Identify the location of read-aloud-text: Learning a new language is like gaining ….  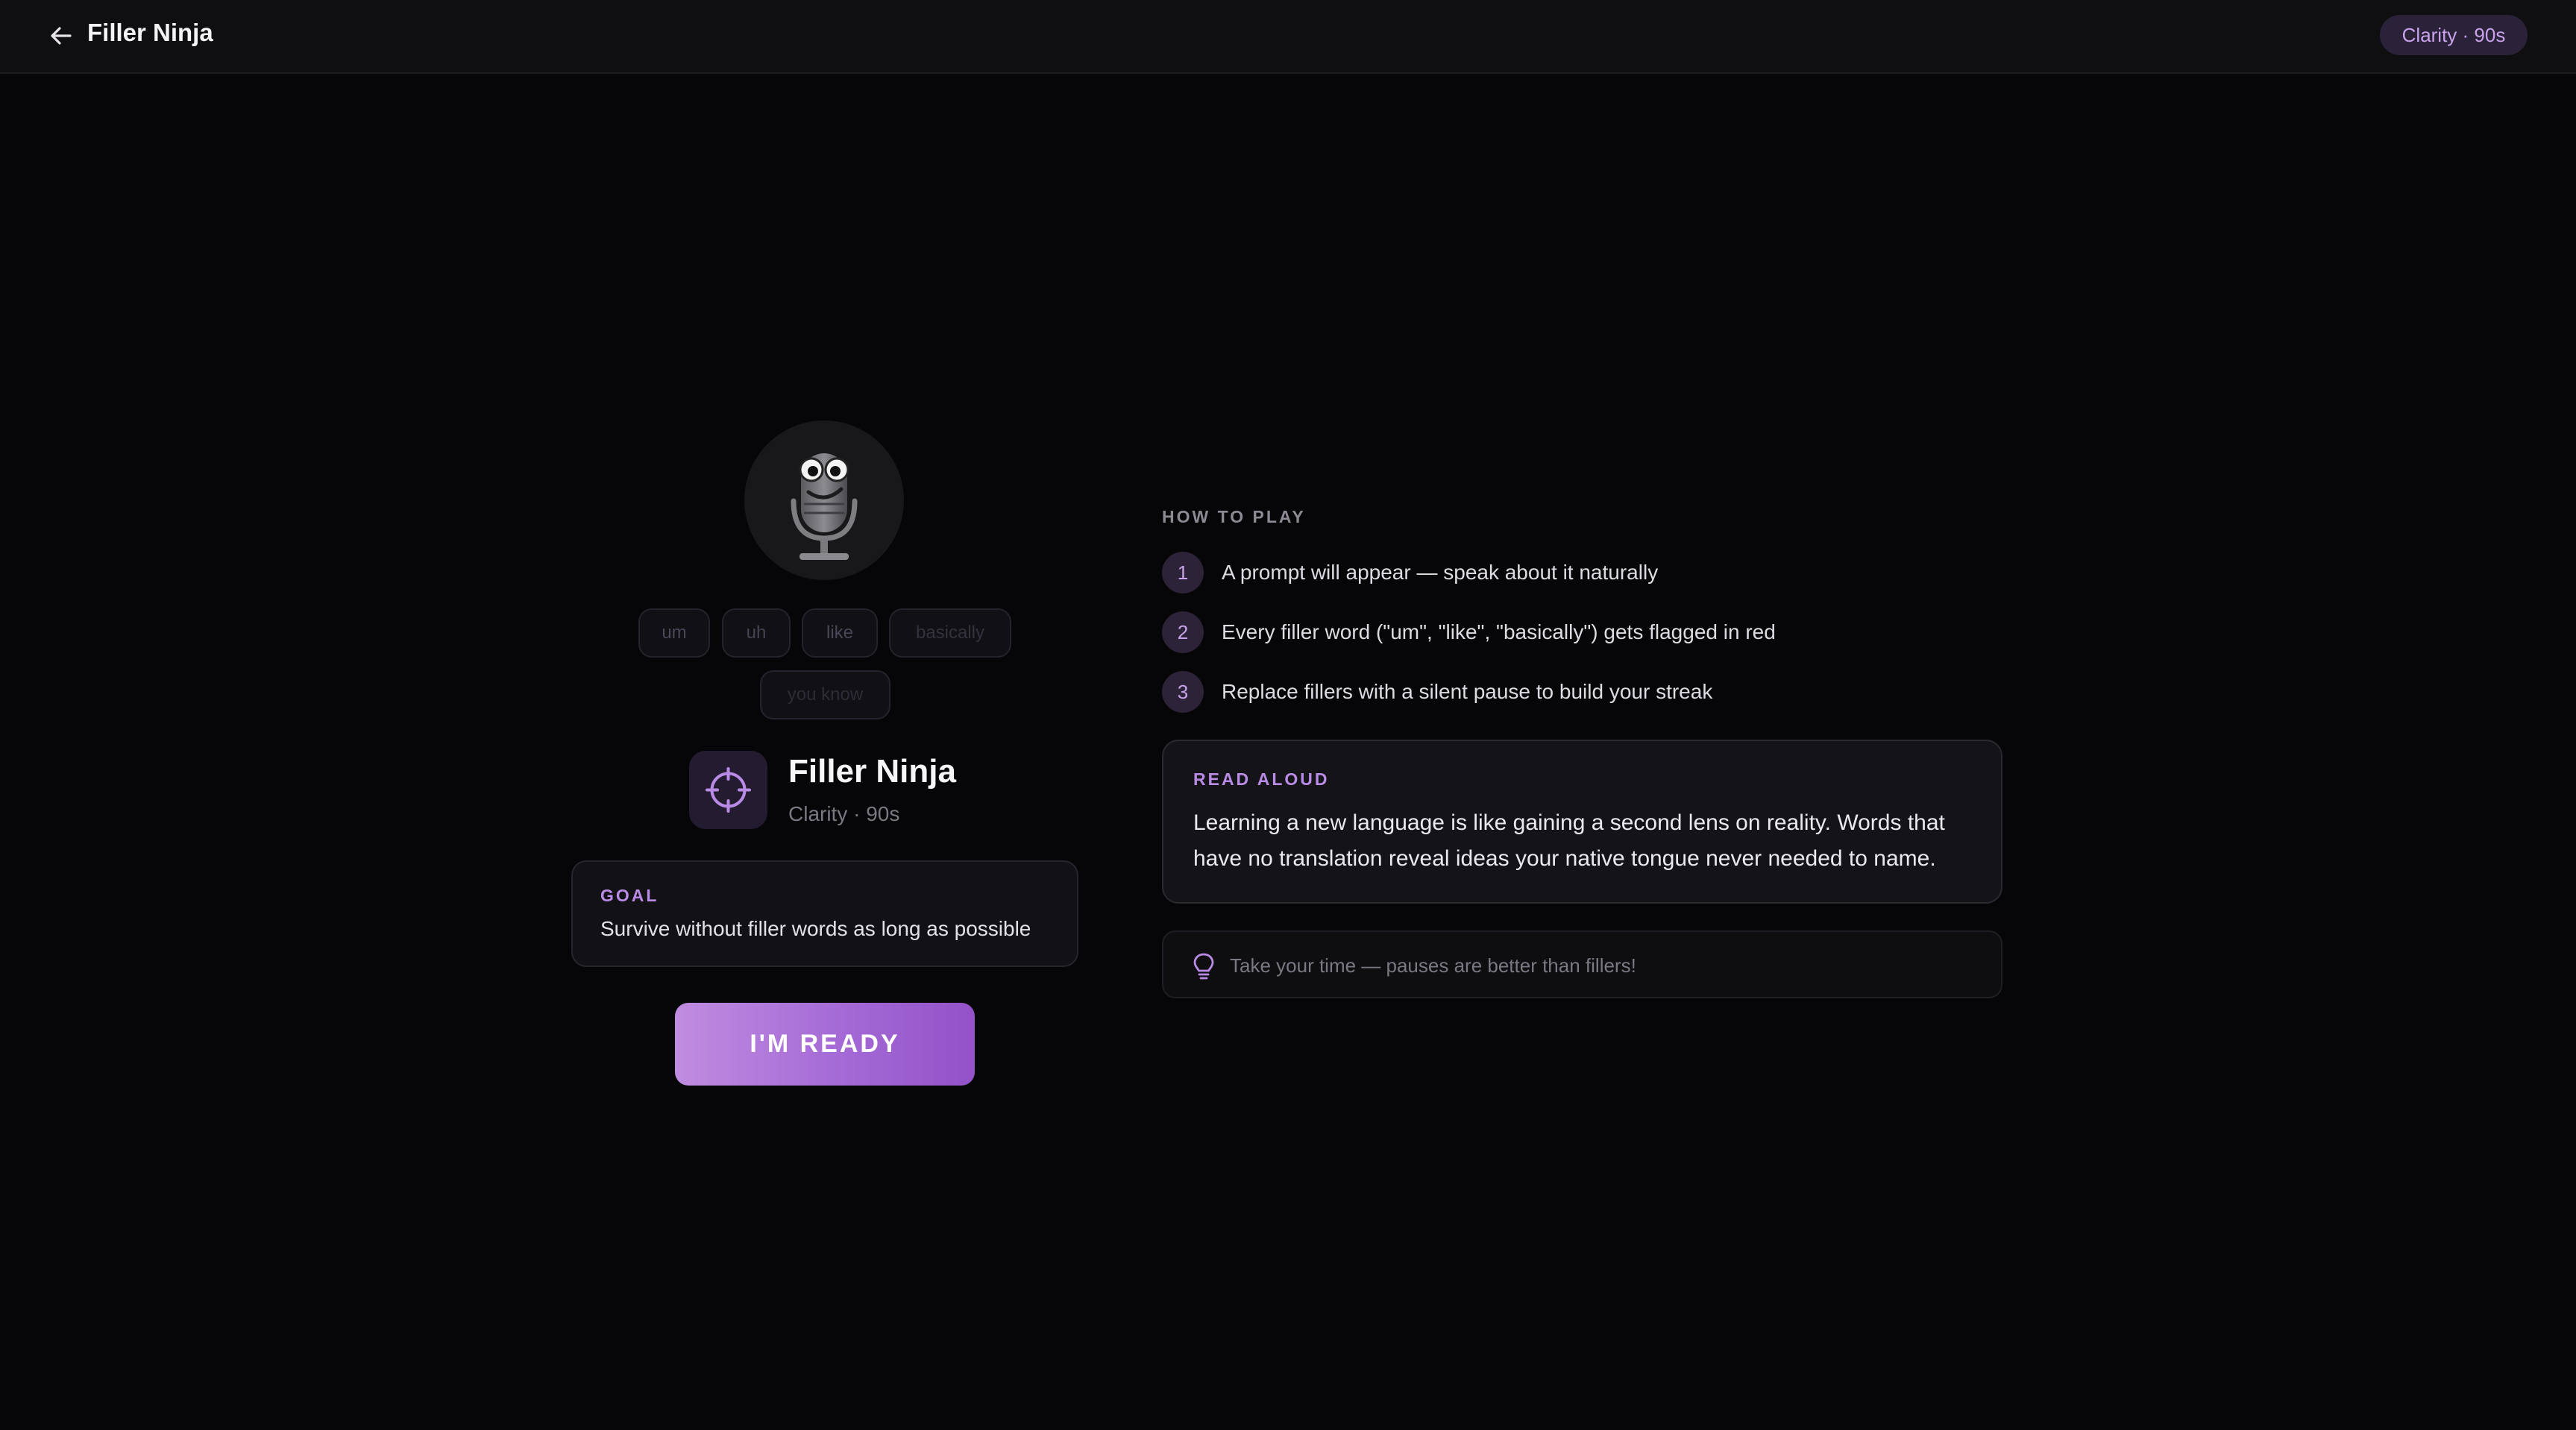
(1569, 840).